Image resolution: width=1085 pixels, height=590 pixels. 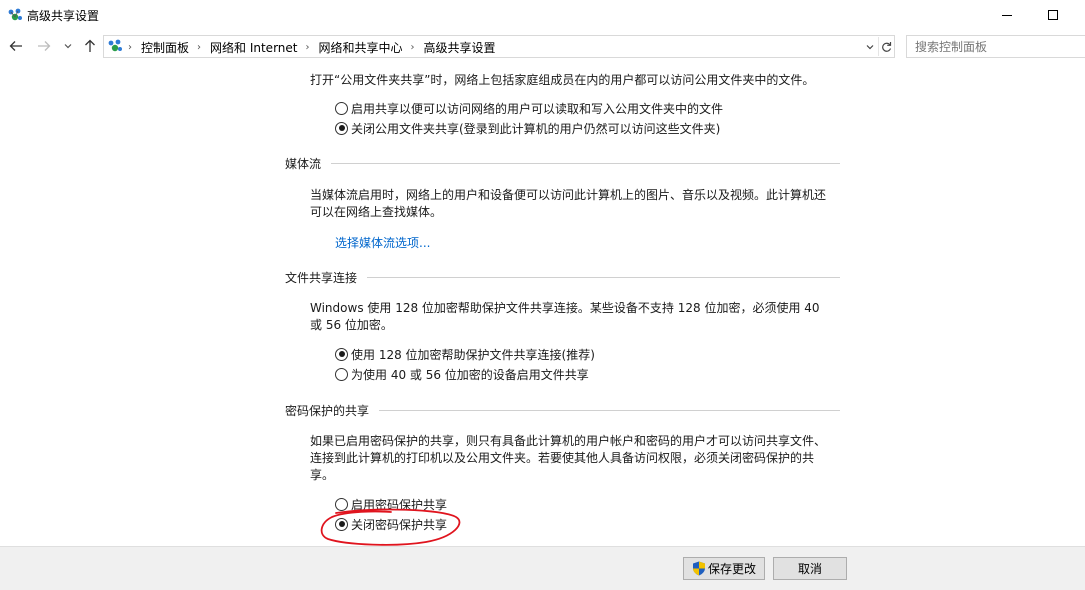 I want to click on maximize-icon, so click(x=1053, y=15).